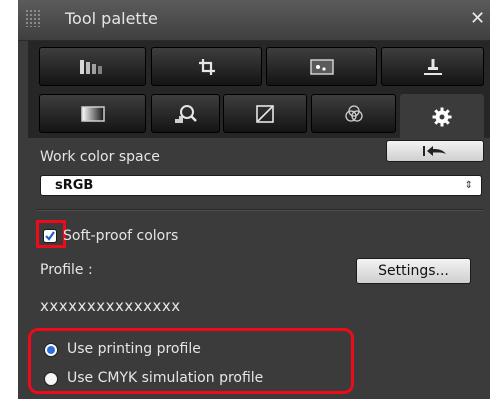 This screenshot has width=490, height=418. Describe the element at coordinates (468, 185) in the screenshot. I see `select-arrows-icon: ⇕` at that location.